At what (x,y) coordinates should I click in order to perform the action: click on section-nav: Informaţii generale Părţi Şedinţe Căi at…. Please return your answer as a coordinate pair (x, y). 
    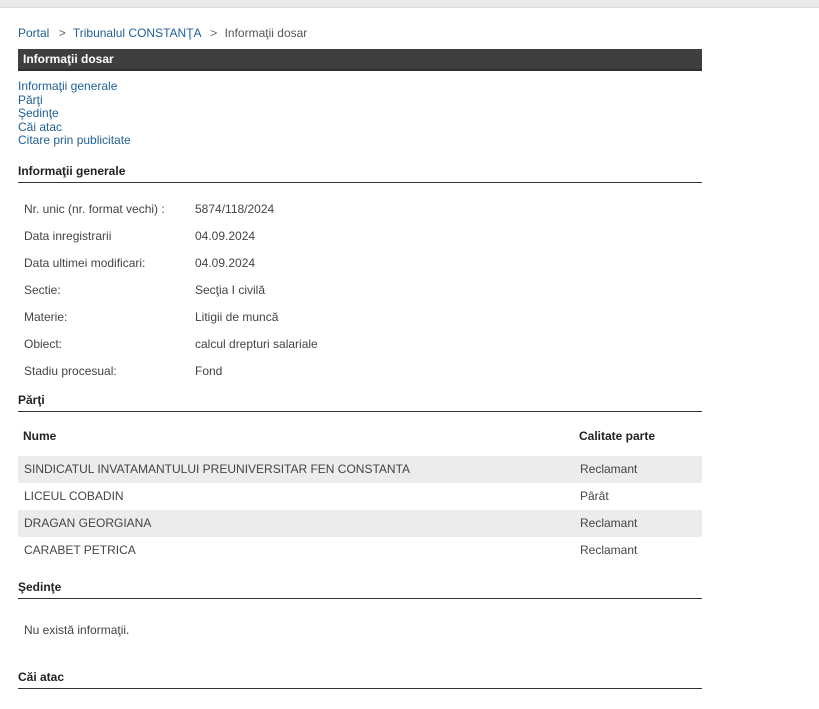
    Looking at the image, I should click on (360, 113).